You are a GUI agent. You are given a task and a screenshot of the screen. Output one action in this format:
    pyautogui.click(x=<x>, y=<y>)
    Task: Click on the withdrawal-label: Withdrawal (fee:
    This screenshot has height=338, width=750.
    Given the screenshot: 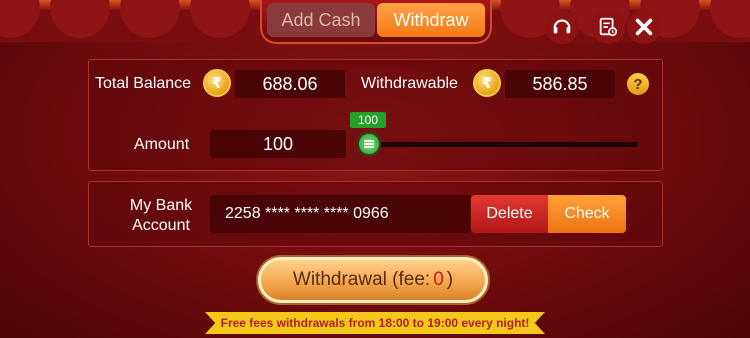 What is the action you would take?
    pyautogui.click(x=361, y=279)
    